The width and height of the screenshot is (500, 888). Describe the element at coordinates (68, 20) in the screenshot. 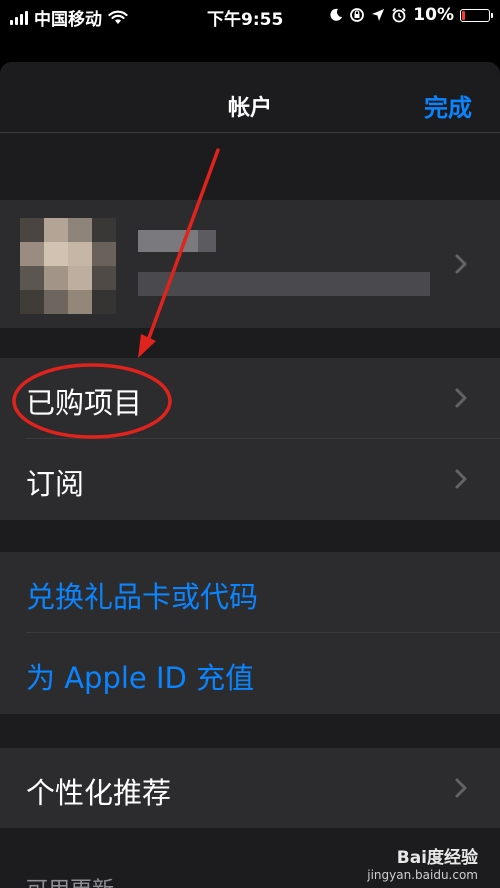

I see `carrier-label: 中国移动` at that location.